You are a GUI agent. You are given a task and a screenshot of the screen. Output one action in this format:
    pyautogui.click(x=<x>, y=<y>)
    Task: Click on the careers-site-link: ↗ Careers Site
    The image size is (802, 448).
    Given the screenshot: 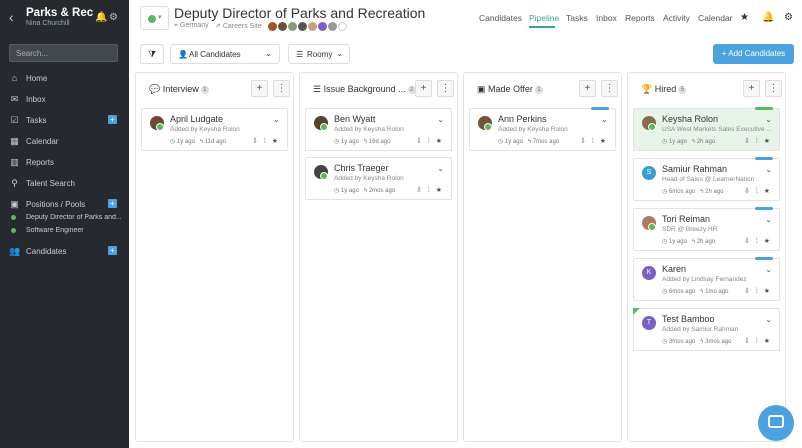 What is the action you would take?
    pyautogui.click(x=238, y=26)
    